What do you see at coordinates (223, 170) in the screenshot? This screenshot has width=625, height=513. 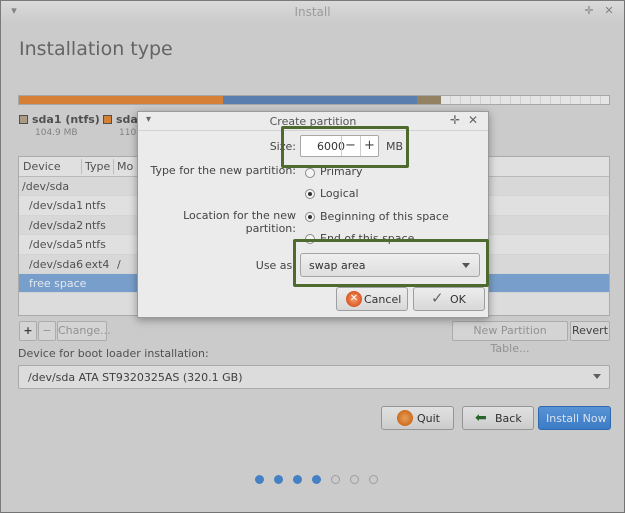 I see `type-label: Type for the new partition:` at bounding box center [223, 170].